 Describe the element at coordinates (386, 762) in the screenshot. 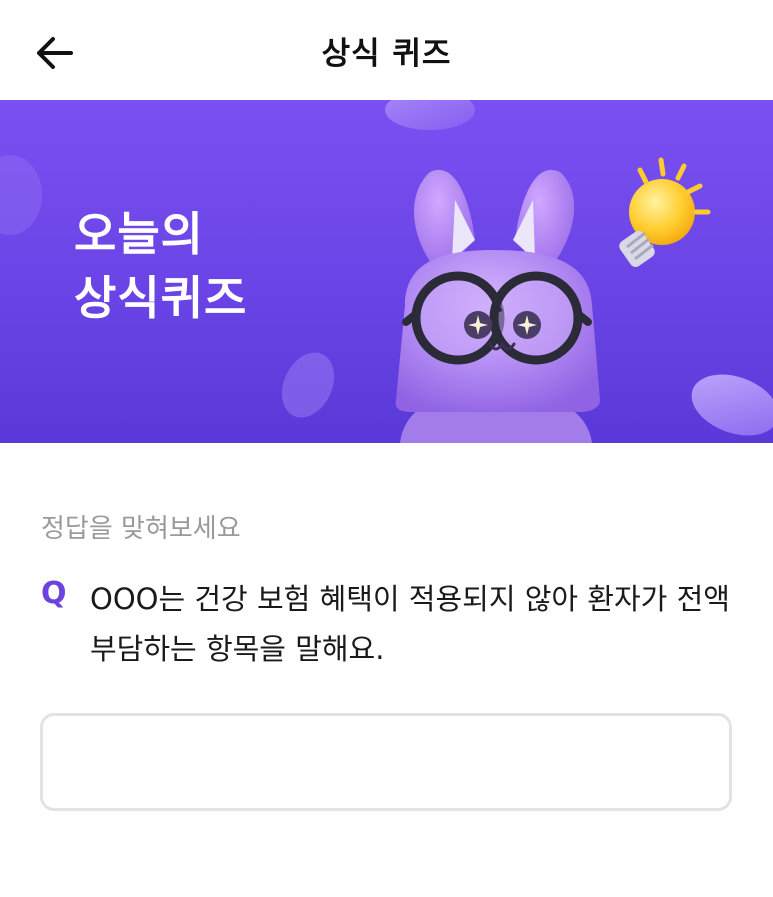

I see `answer-input` at that location.